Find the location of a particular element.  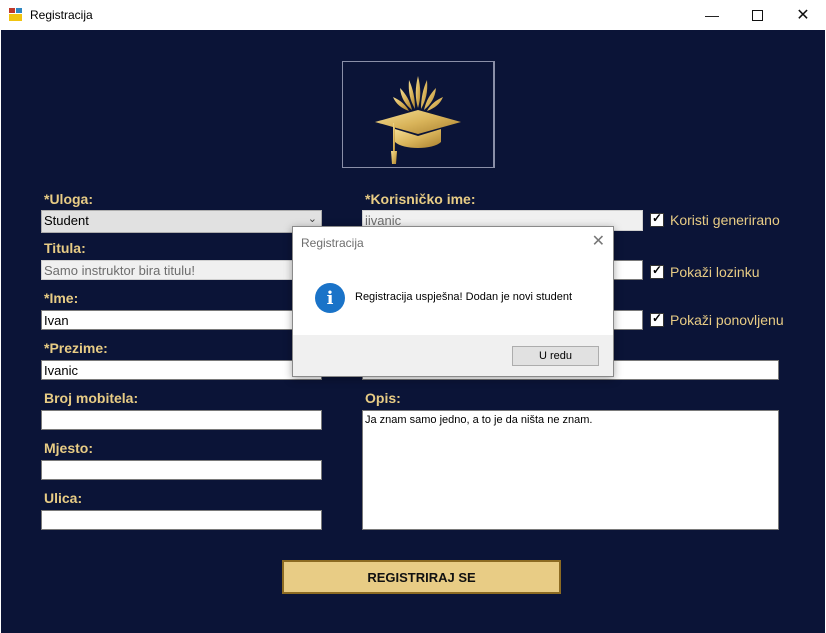

mobitel-input is located at coordinates (181, 420).